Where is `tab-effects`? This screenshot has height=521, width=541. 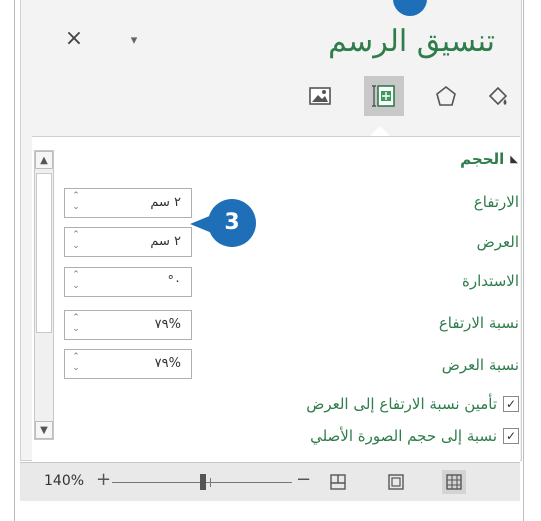 tab-effects is located at coordinates (446, 96).